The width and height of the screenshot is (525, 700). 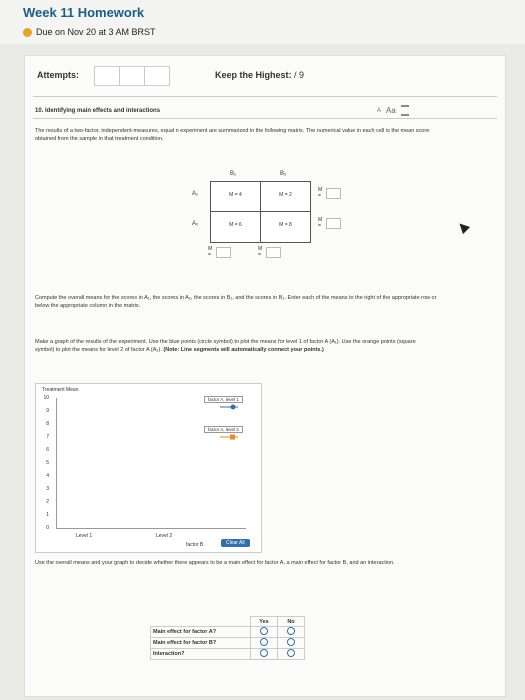 What do you see at coordinates (283, 174) in the screenshot?
I see `col-header-b2: B₂` at bounding box center [283, 174].